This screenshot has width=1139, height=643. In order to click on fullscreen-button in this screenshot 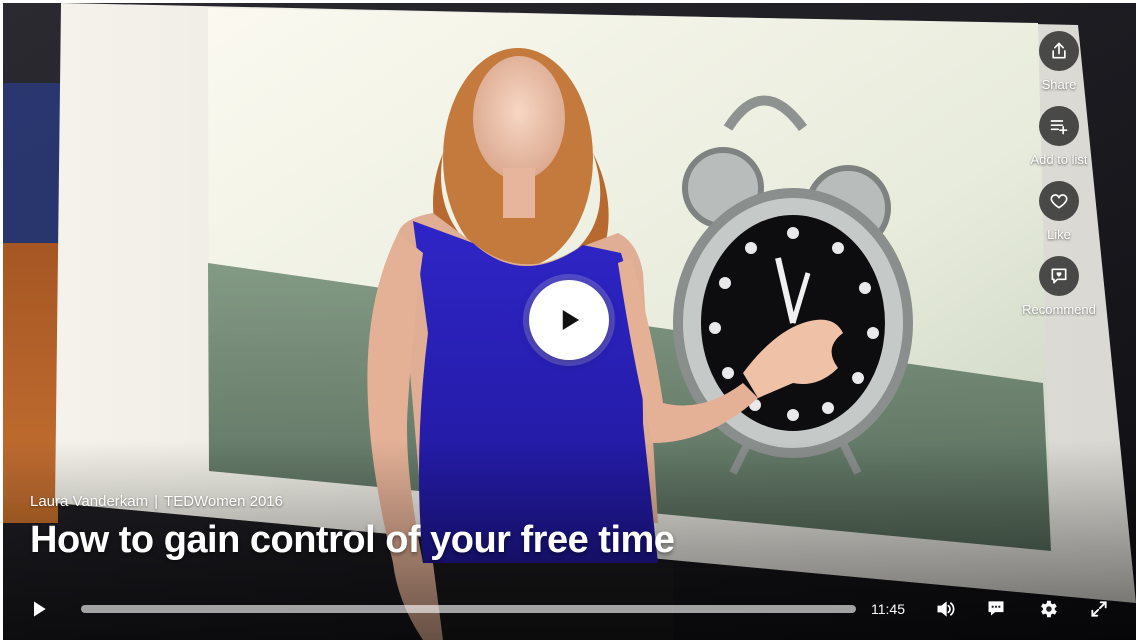, I will do `click(1099, 609)`.